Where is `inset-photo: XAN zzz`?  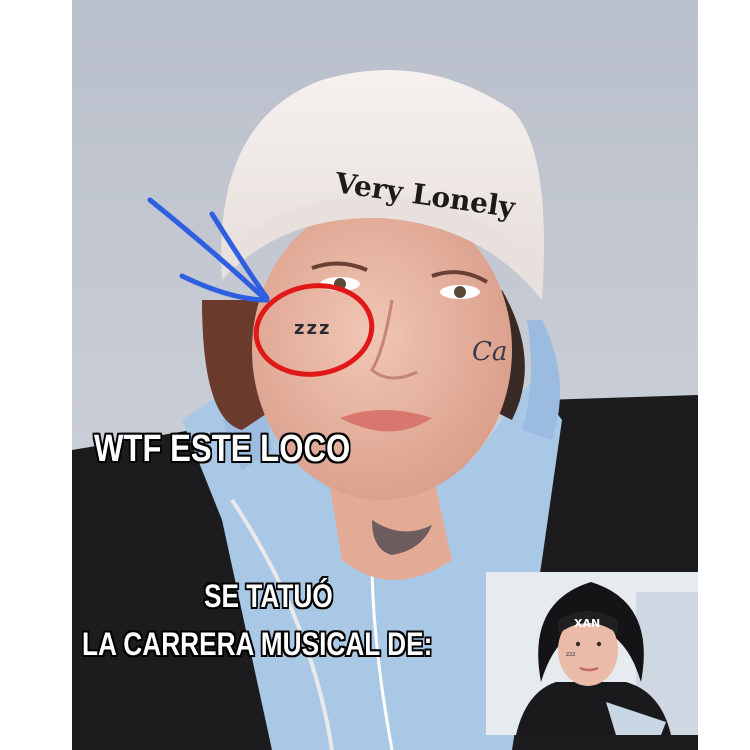
inset-photo: XAN zzz is located at coordinates (592, 653).